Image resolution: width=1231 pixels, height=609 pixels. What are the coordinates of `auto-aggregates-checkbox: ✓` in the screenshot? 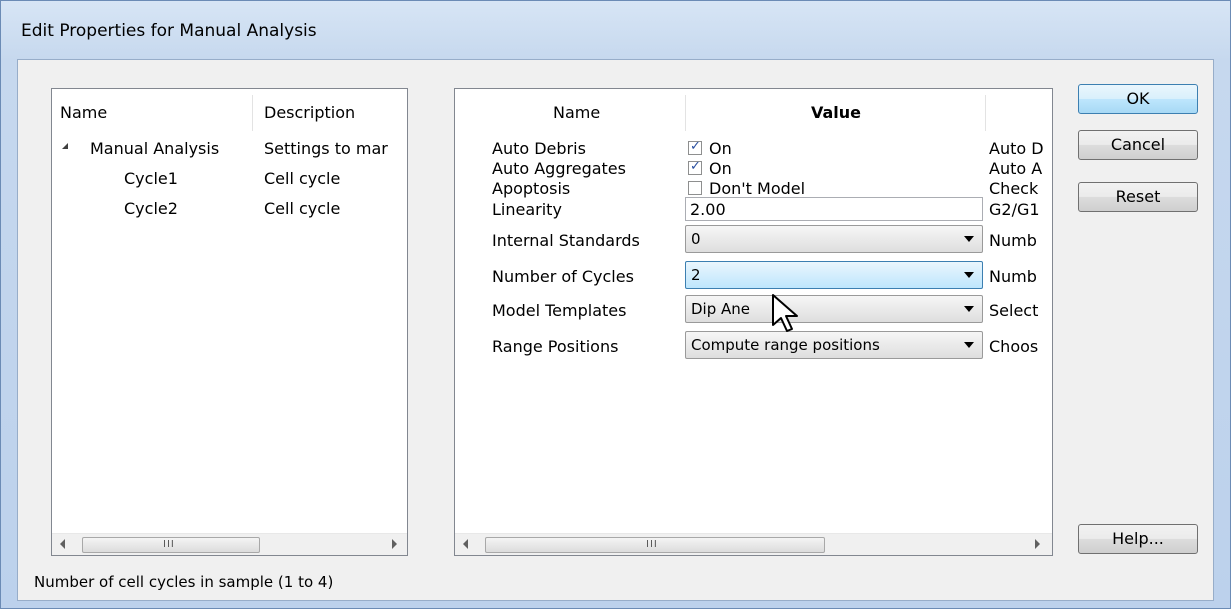 It's located at (695, 167).